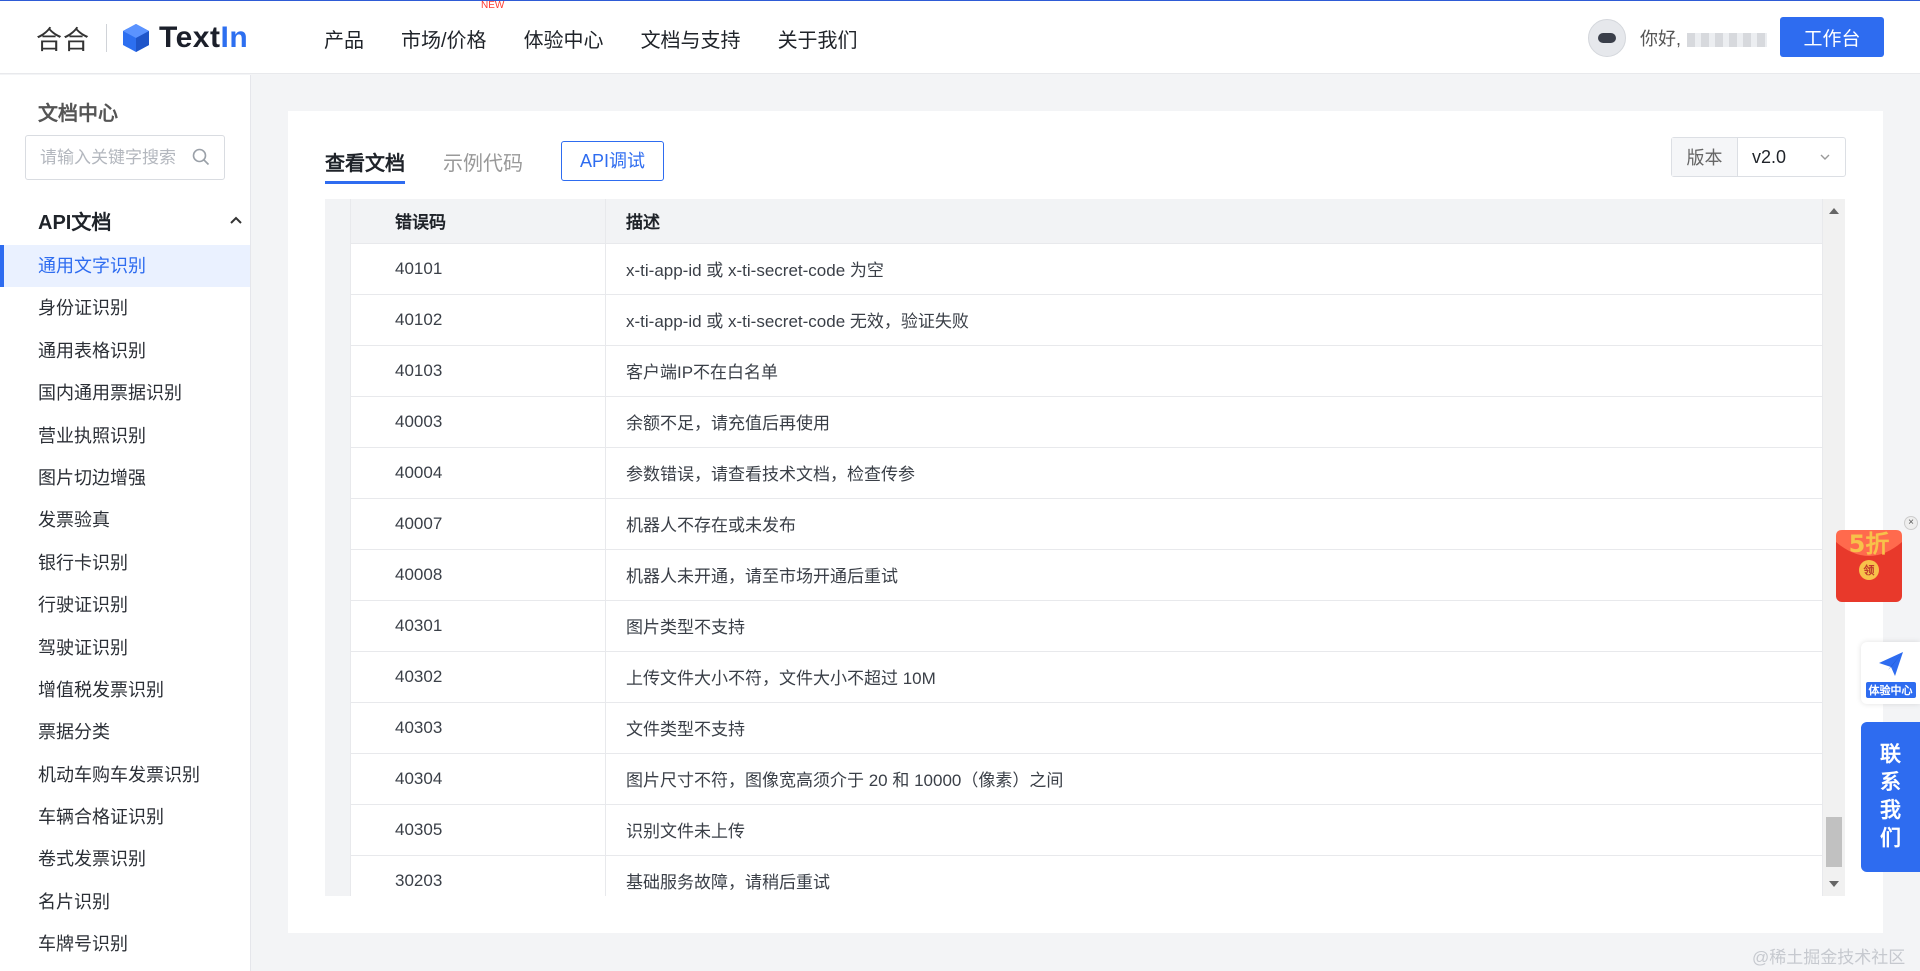  I want to click on workbench-button: 工作台, so click(1832, 37).